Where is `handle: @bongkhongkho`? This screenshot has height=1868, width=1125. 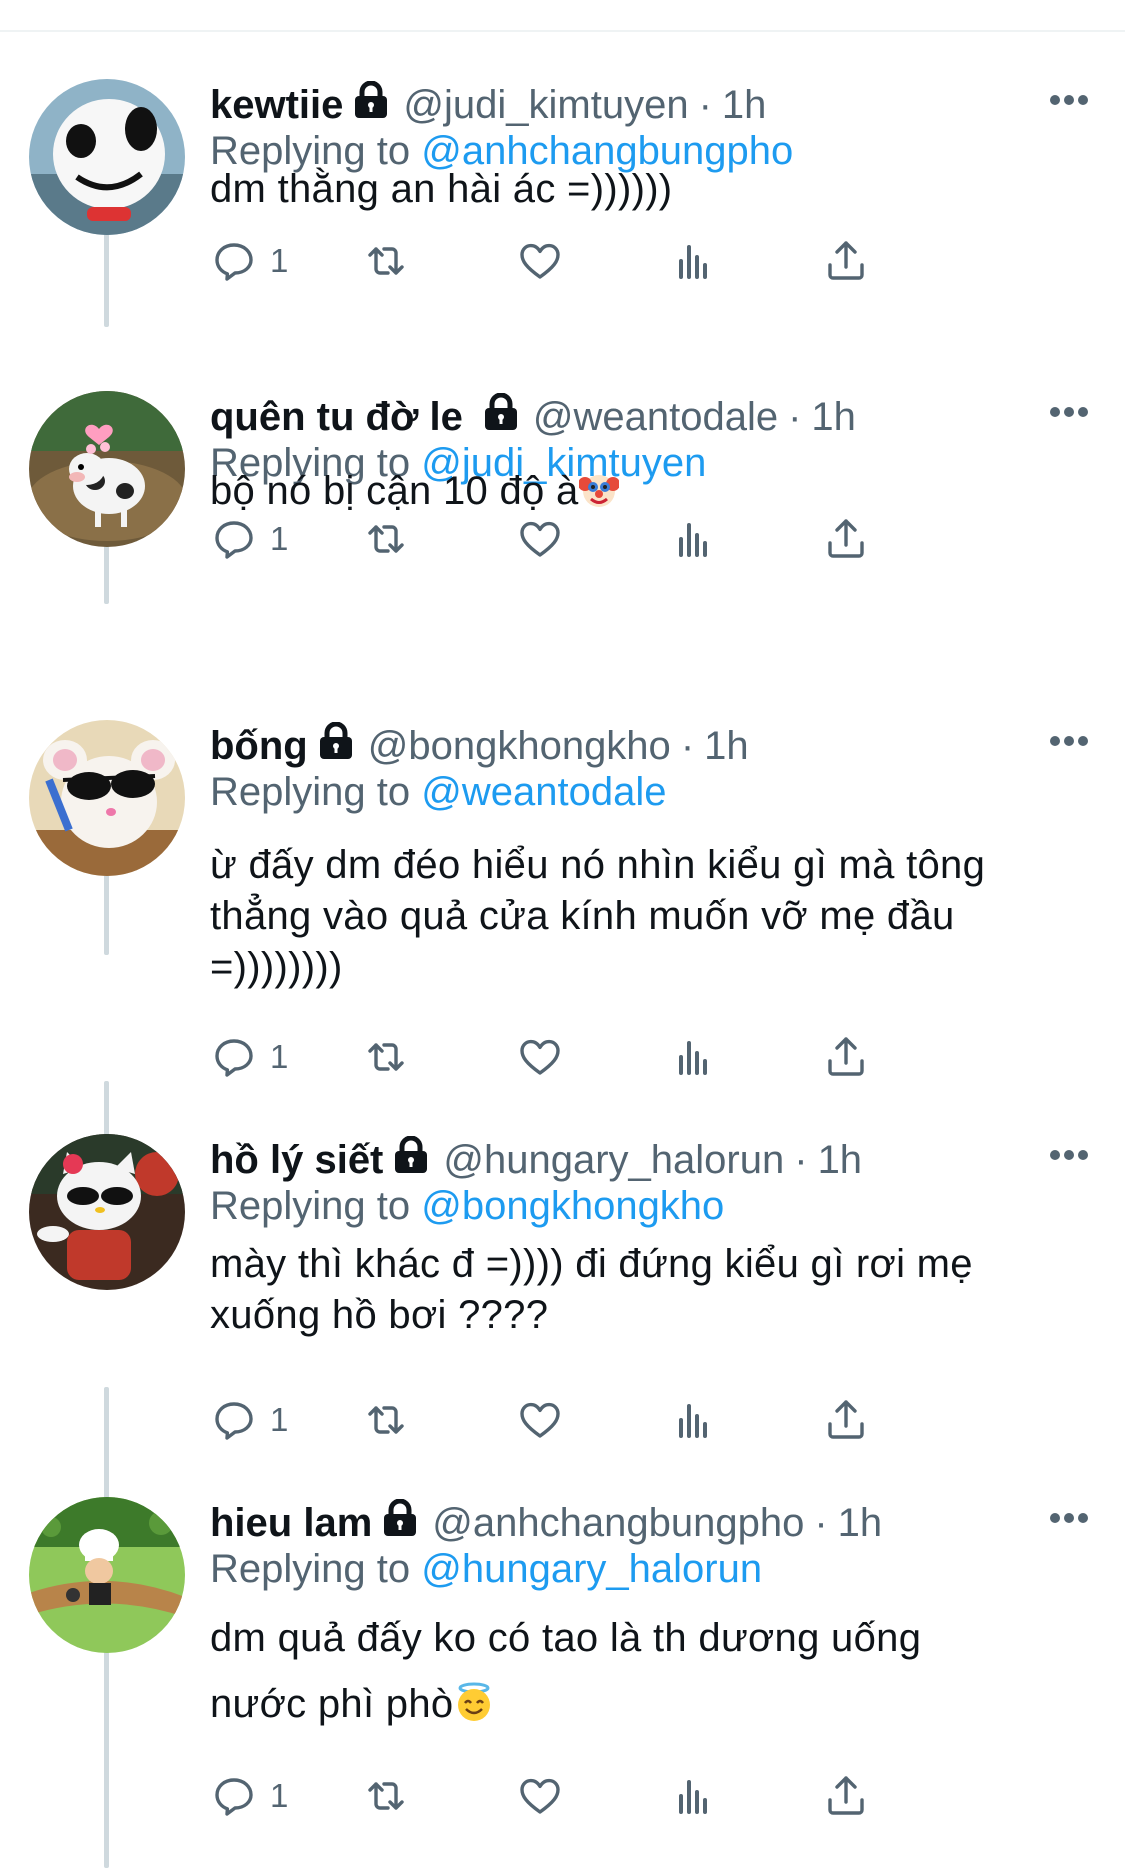 handle: @bongkhongkho is located at coordinates (519, 746).